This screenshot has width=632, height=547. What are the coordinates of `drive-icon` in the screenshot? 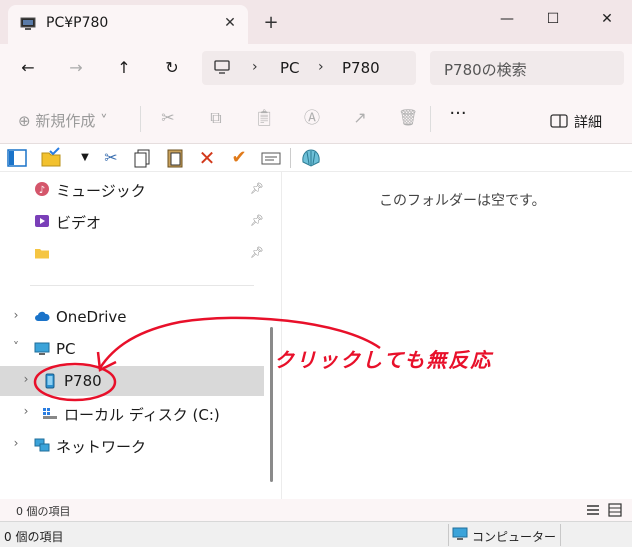 It's located at (50, 413).